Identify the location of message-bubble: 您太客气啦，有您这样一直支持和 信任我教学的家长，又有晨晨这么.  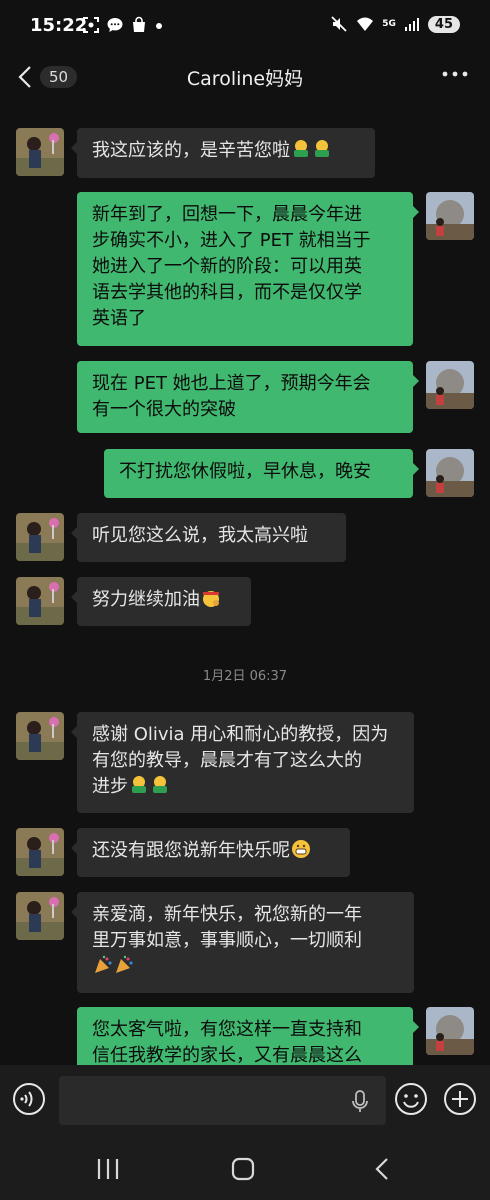
(248, 1036).